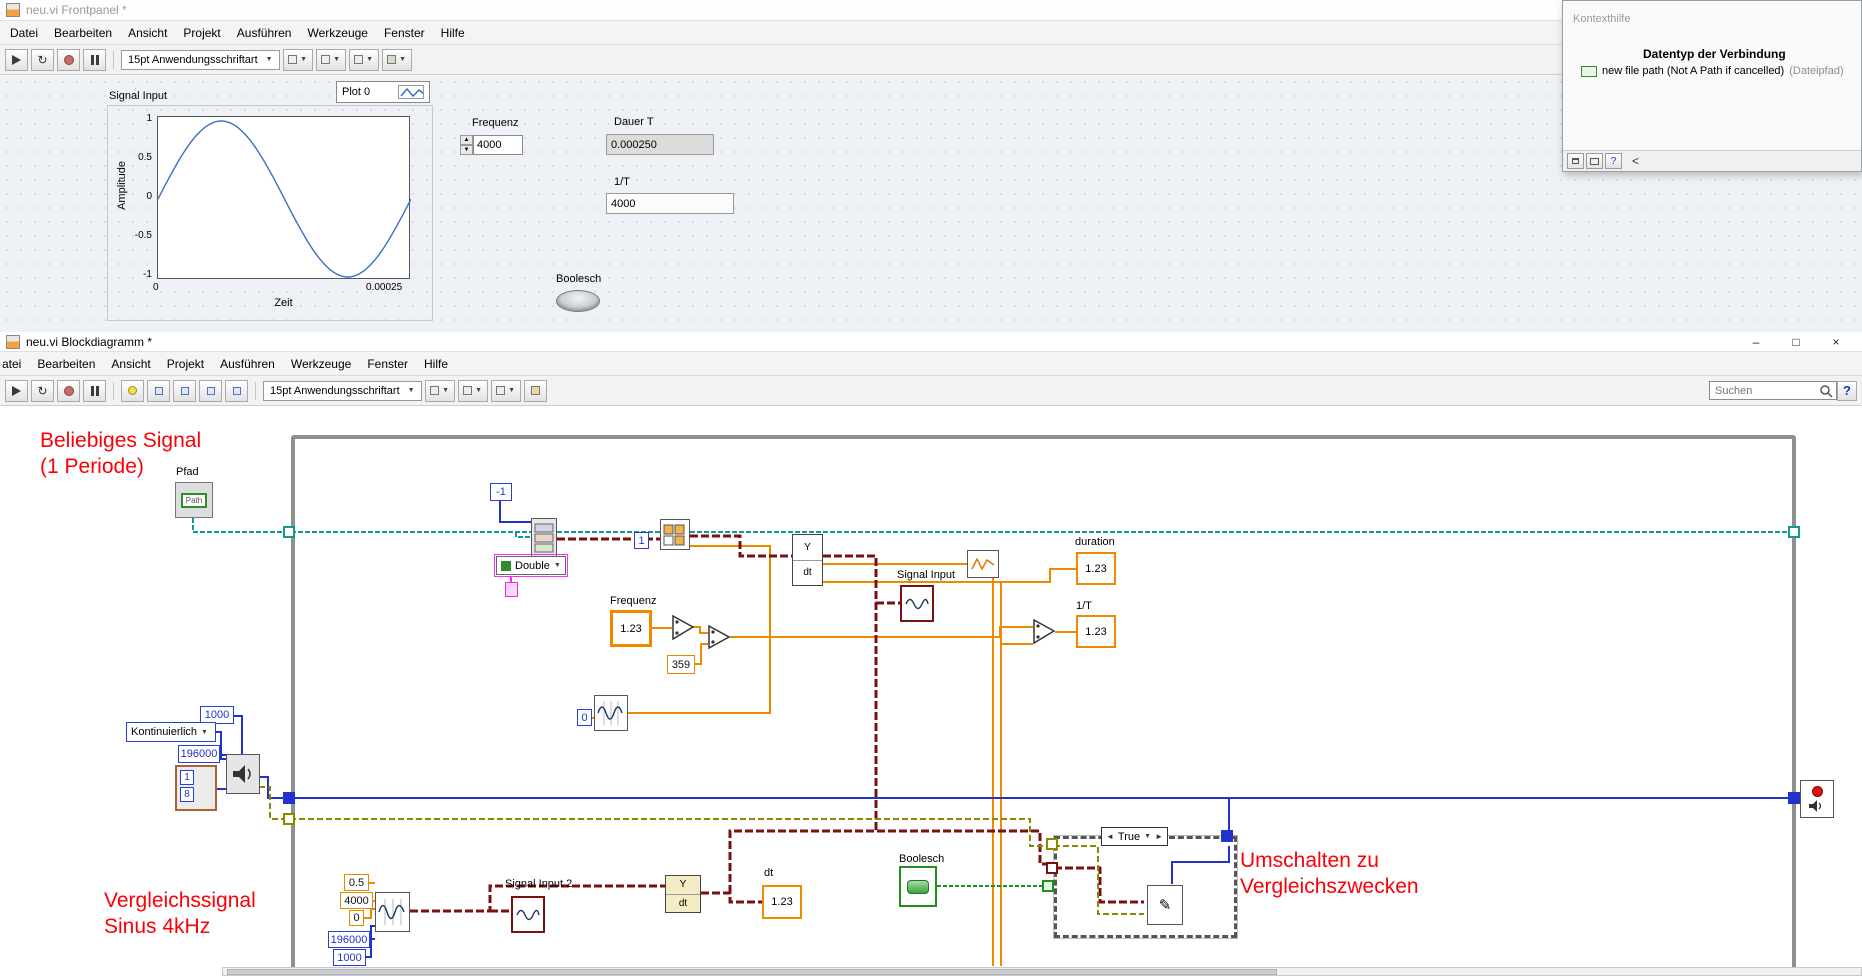 This screenshot has height=976, width=1862. I want to click on signal-input-terminal, so click(917, 603).